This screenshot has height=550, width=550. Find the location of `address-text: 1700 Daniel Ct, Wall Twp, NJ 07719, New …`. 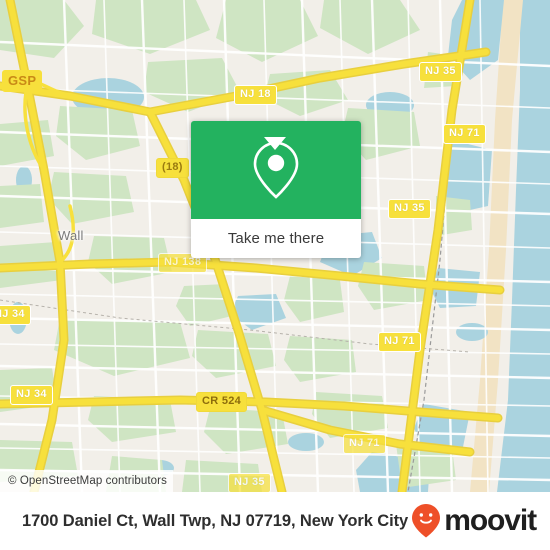

address-text: 1700 Daniel Ct, Wall Twp, NJ 07719, New … is located at coordinates (215, 520).